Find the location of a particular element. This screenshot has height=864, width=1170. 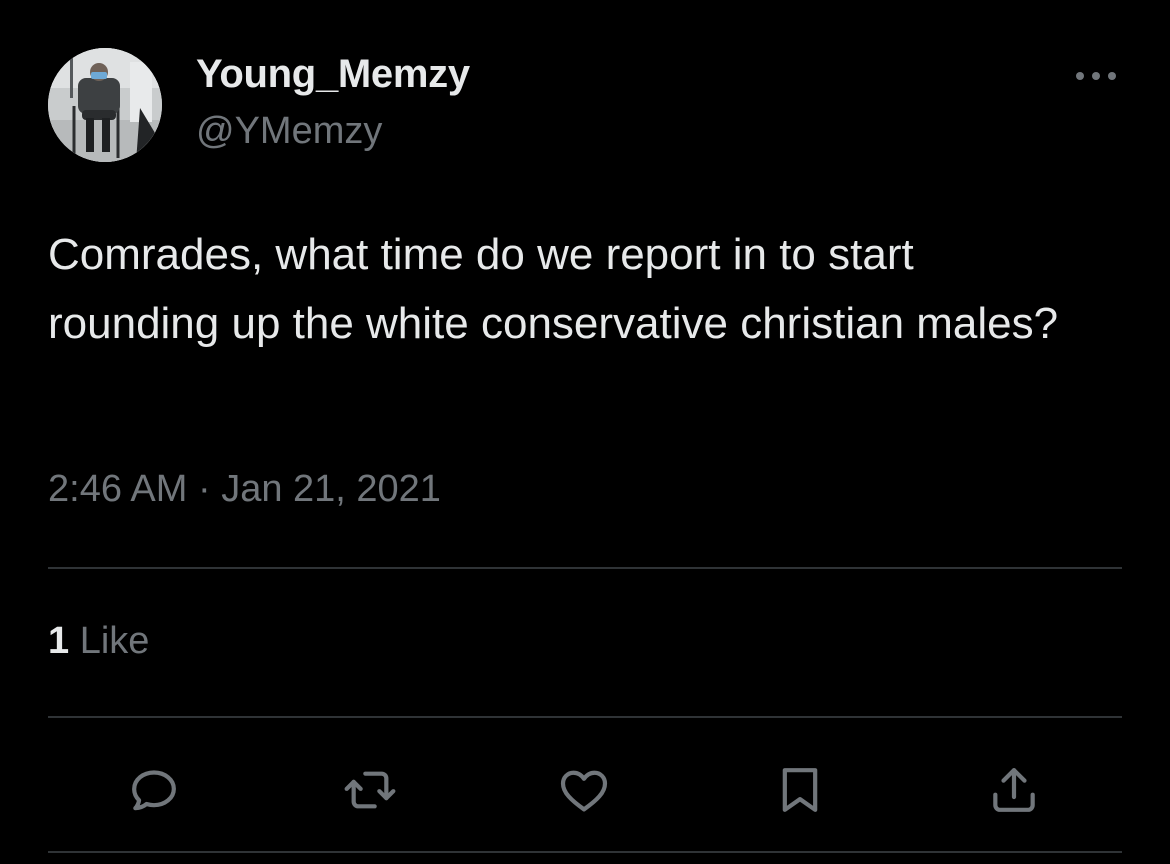

share-button is located at coordinates (1014, 790).